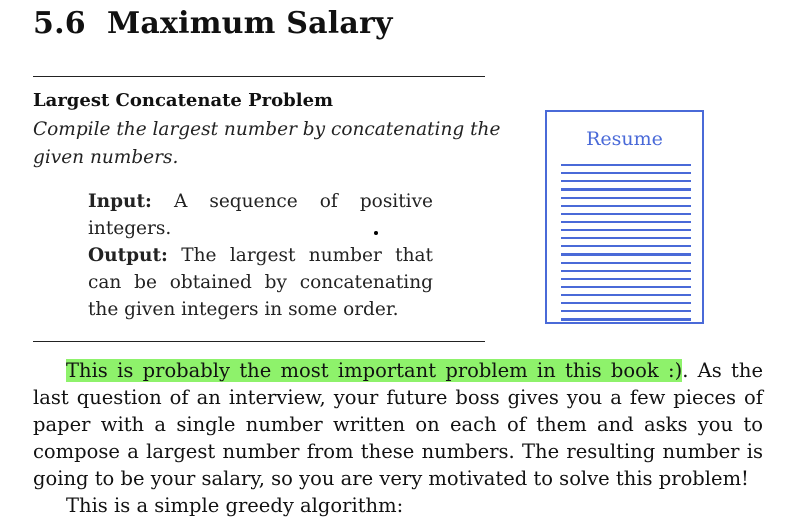 The height and width of the screenshot is (532, 803). I want to click on paragraph-intro-algorithm: This is a simple greedy algorithm:, so click(235, 505).